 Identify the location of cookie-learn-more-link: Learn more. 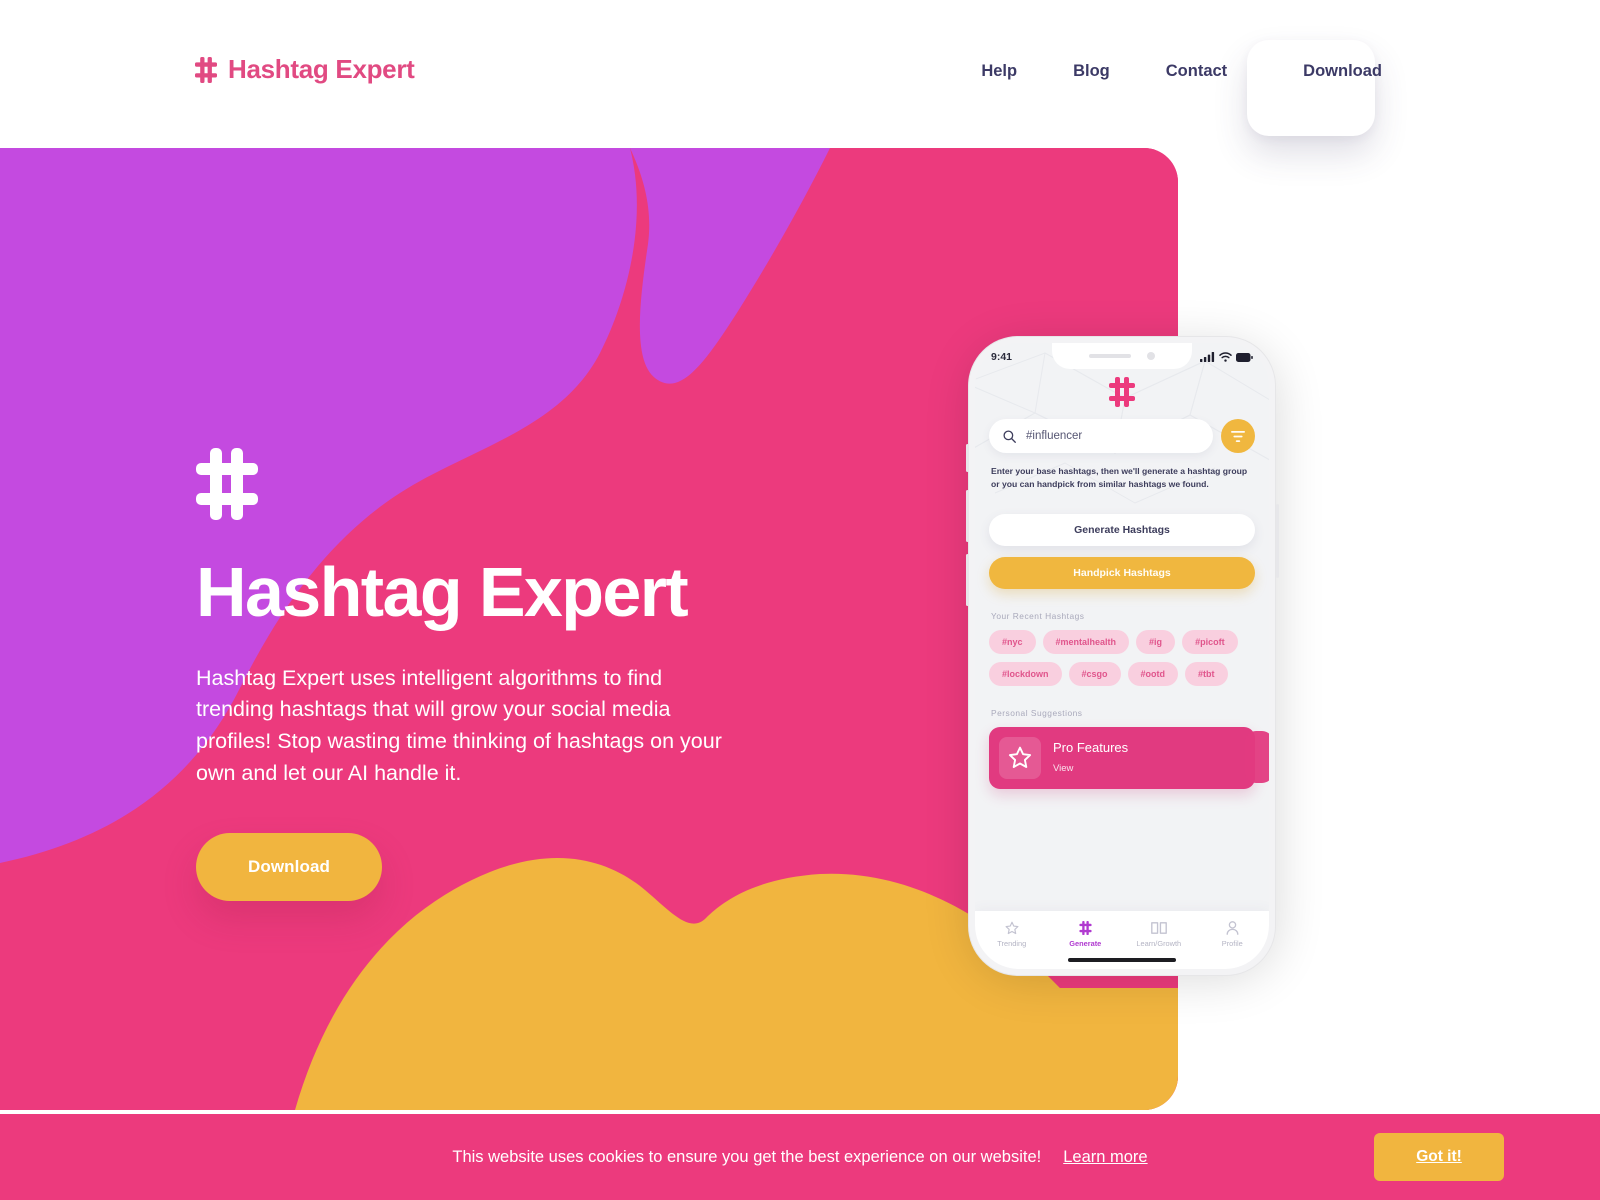
(1105, 1157).